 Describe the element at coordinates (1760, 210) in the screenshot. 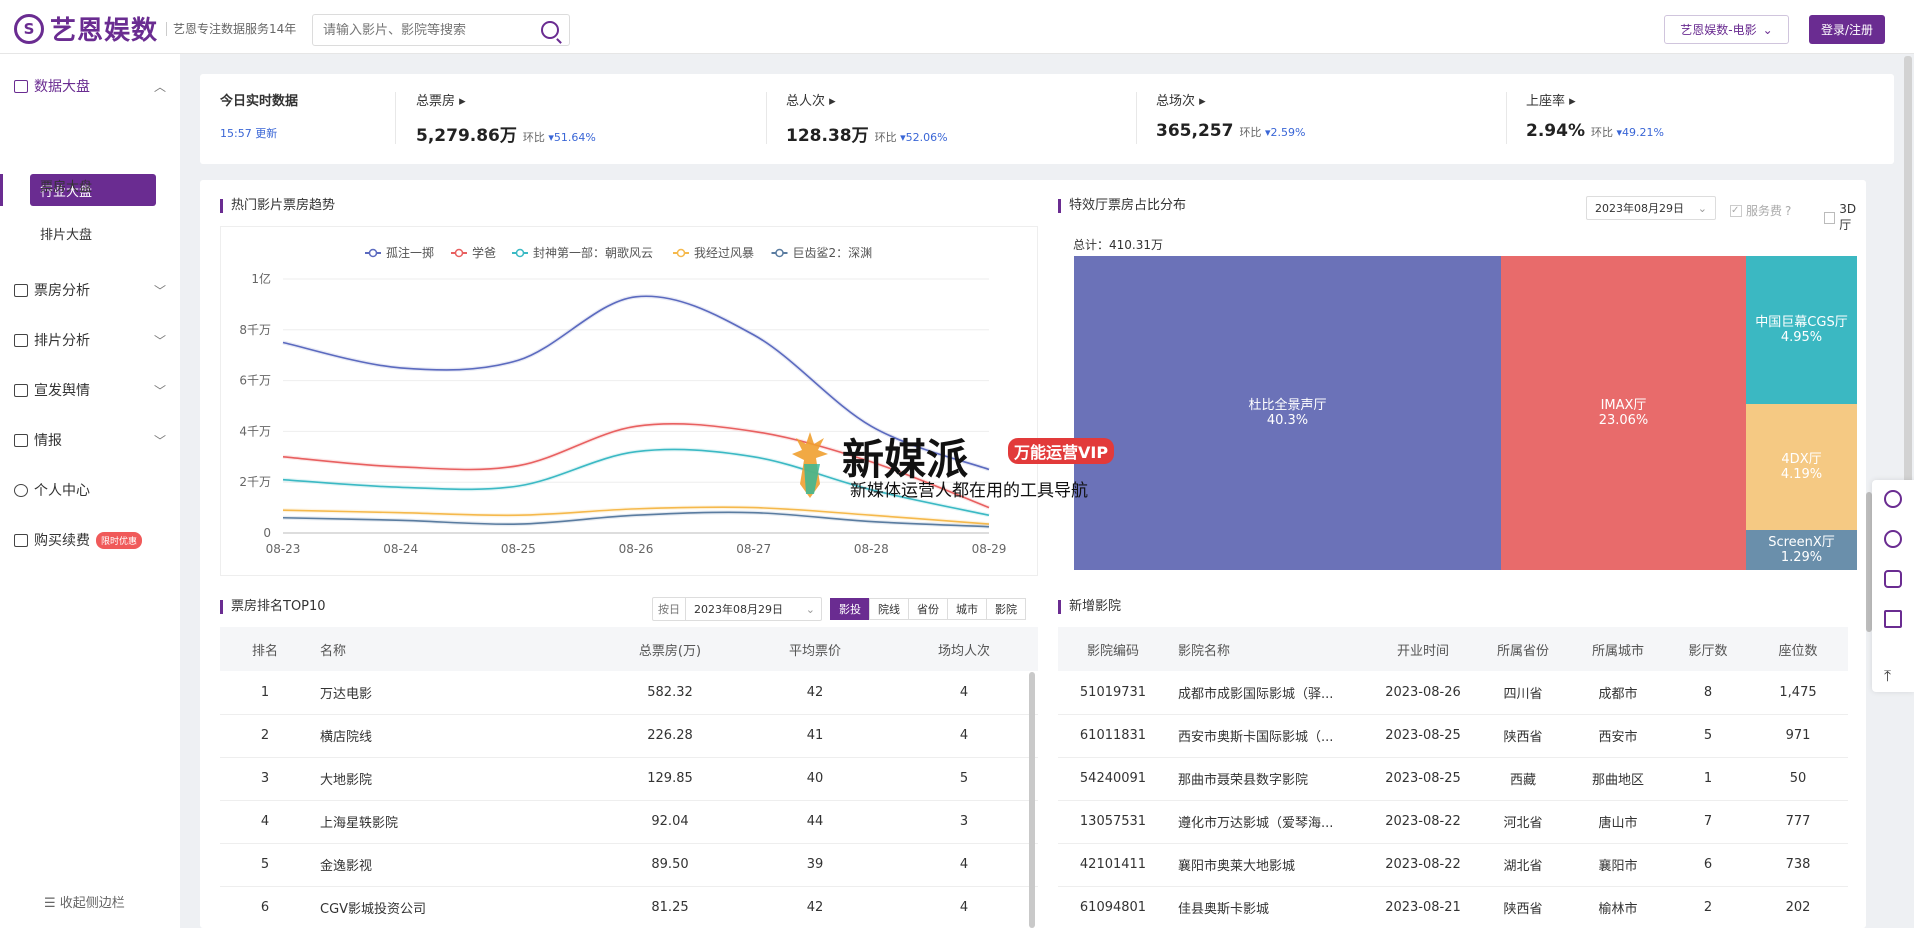

I see `service-fee-checkbox: ✓ 服务费?` at that location.